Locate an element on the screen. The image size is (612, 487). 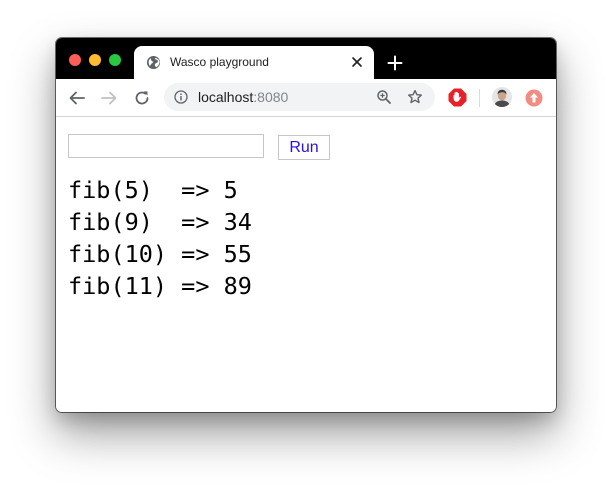
address-bar: localhost:8080 is located at coordinates (299, 97).